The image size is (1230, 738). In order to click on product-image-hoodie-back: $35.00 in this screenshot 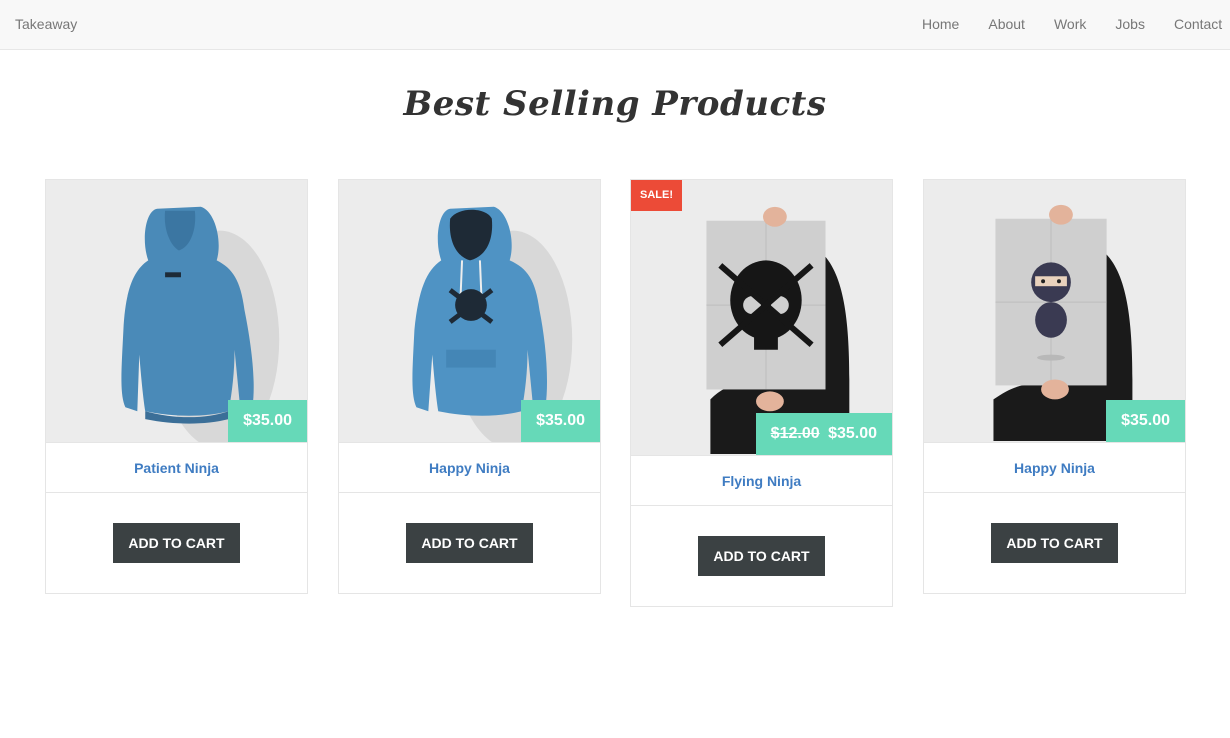, I will do `click(176, 311)`.